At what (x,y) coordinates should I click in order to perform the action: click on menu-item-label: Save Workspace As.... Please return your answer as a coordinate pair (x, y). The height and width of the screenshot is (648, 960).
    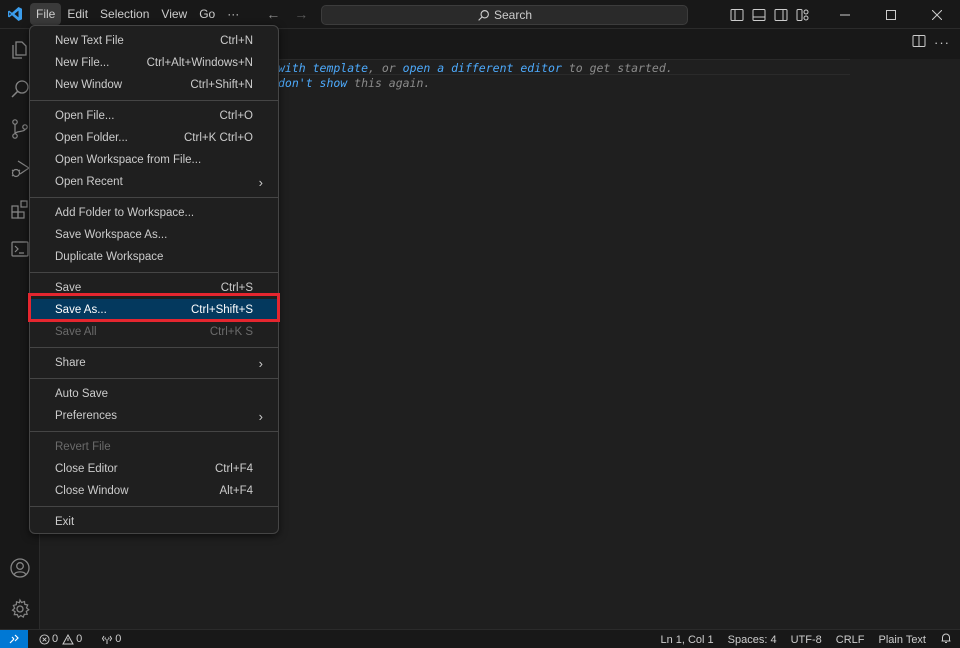
    Looking at the image, I should click on (111, 235).